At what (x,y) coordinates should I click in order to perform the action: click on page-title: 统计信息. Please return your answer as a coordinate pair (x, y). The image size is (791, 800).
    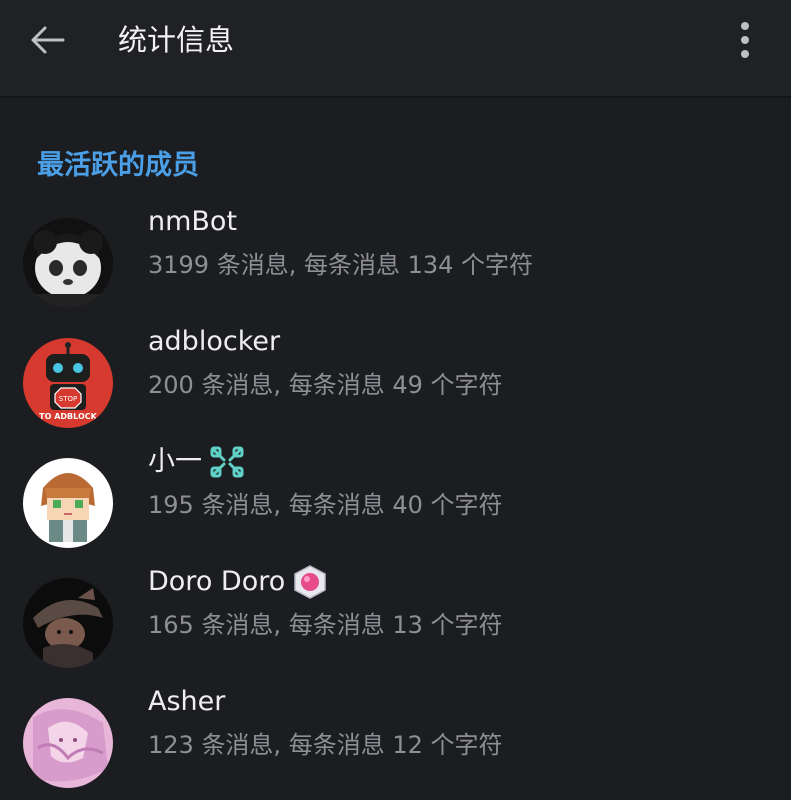
    Looking at the image, I should click on (176, 40).